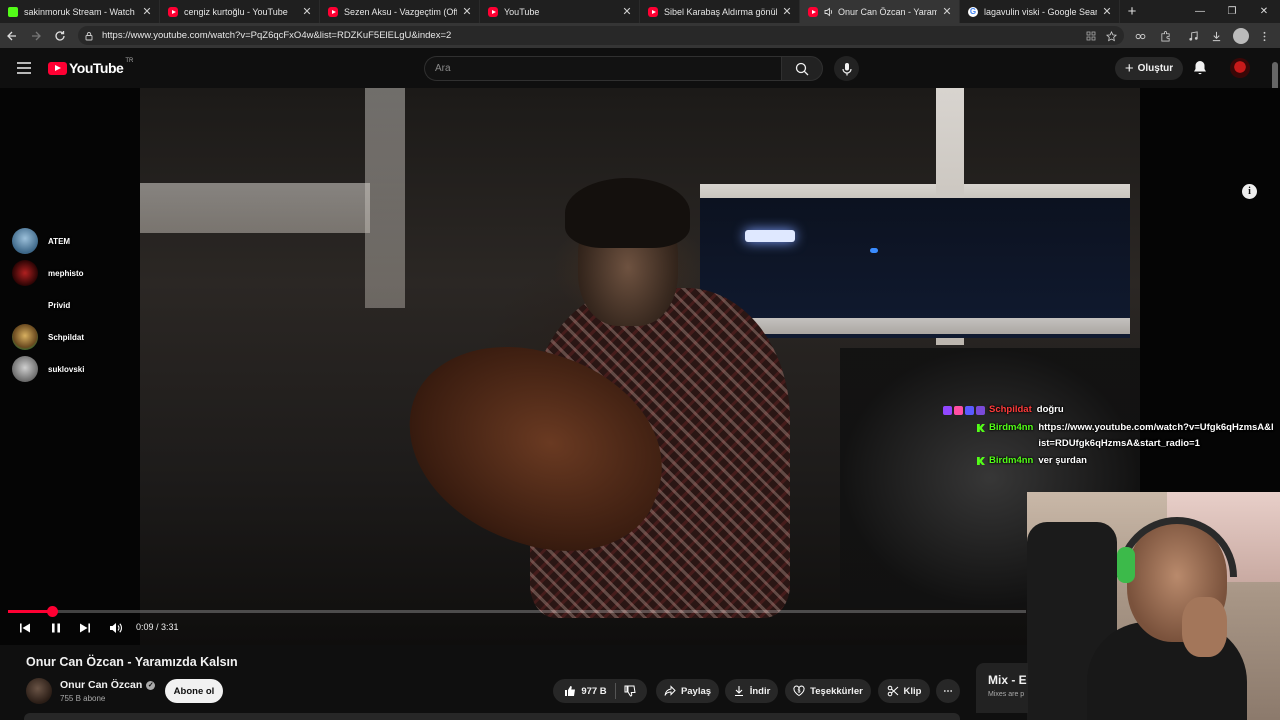 This screenshot has width=1280, height=720. What do you see at coordinates (947, 410) in the screenshot?
I see `sub-badge-icon` at bounding box center [947, 410].